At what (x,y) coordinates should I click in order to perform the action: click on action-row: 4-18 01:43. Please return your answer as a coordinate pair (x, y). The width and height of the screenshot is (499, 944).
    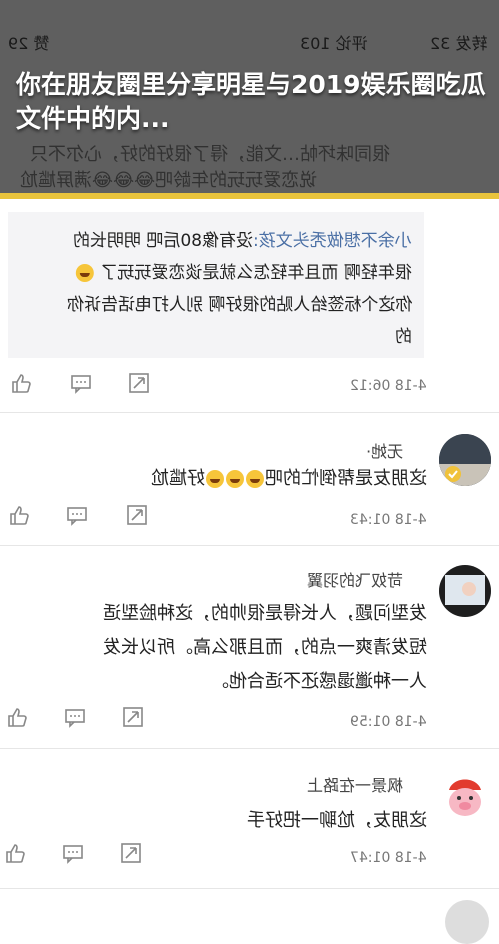
    Looking at the image, I should click on (249, 517).